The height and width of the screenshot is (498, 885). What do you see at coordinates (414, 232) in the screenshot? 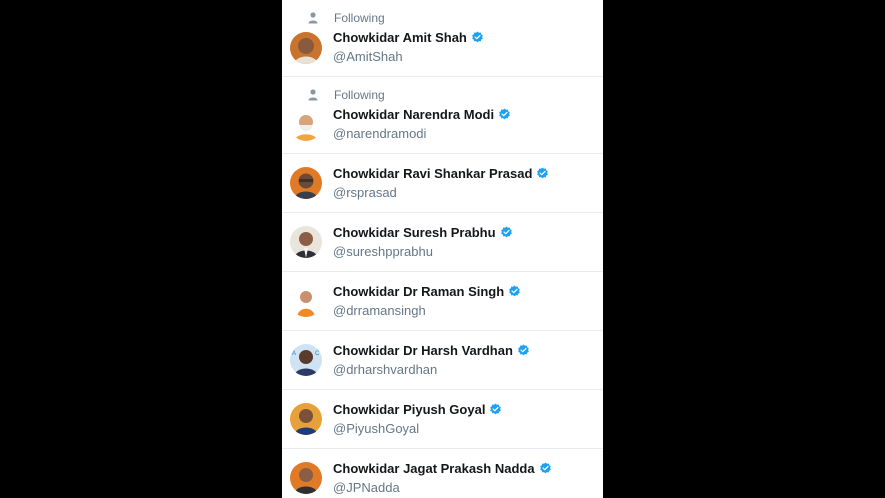
I see `account-name: Chowkidar Suresh Prabhu` at bounding box center [414, 232].